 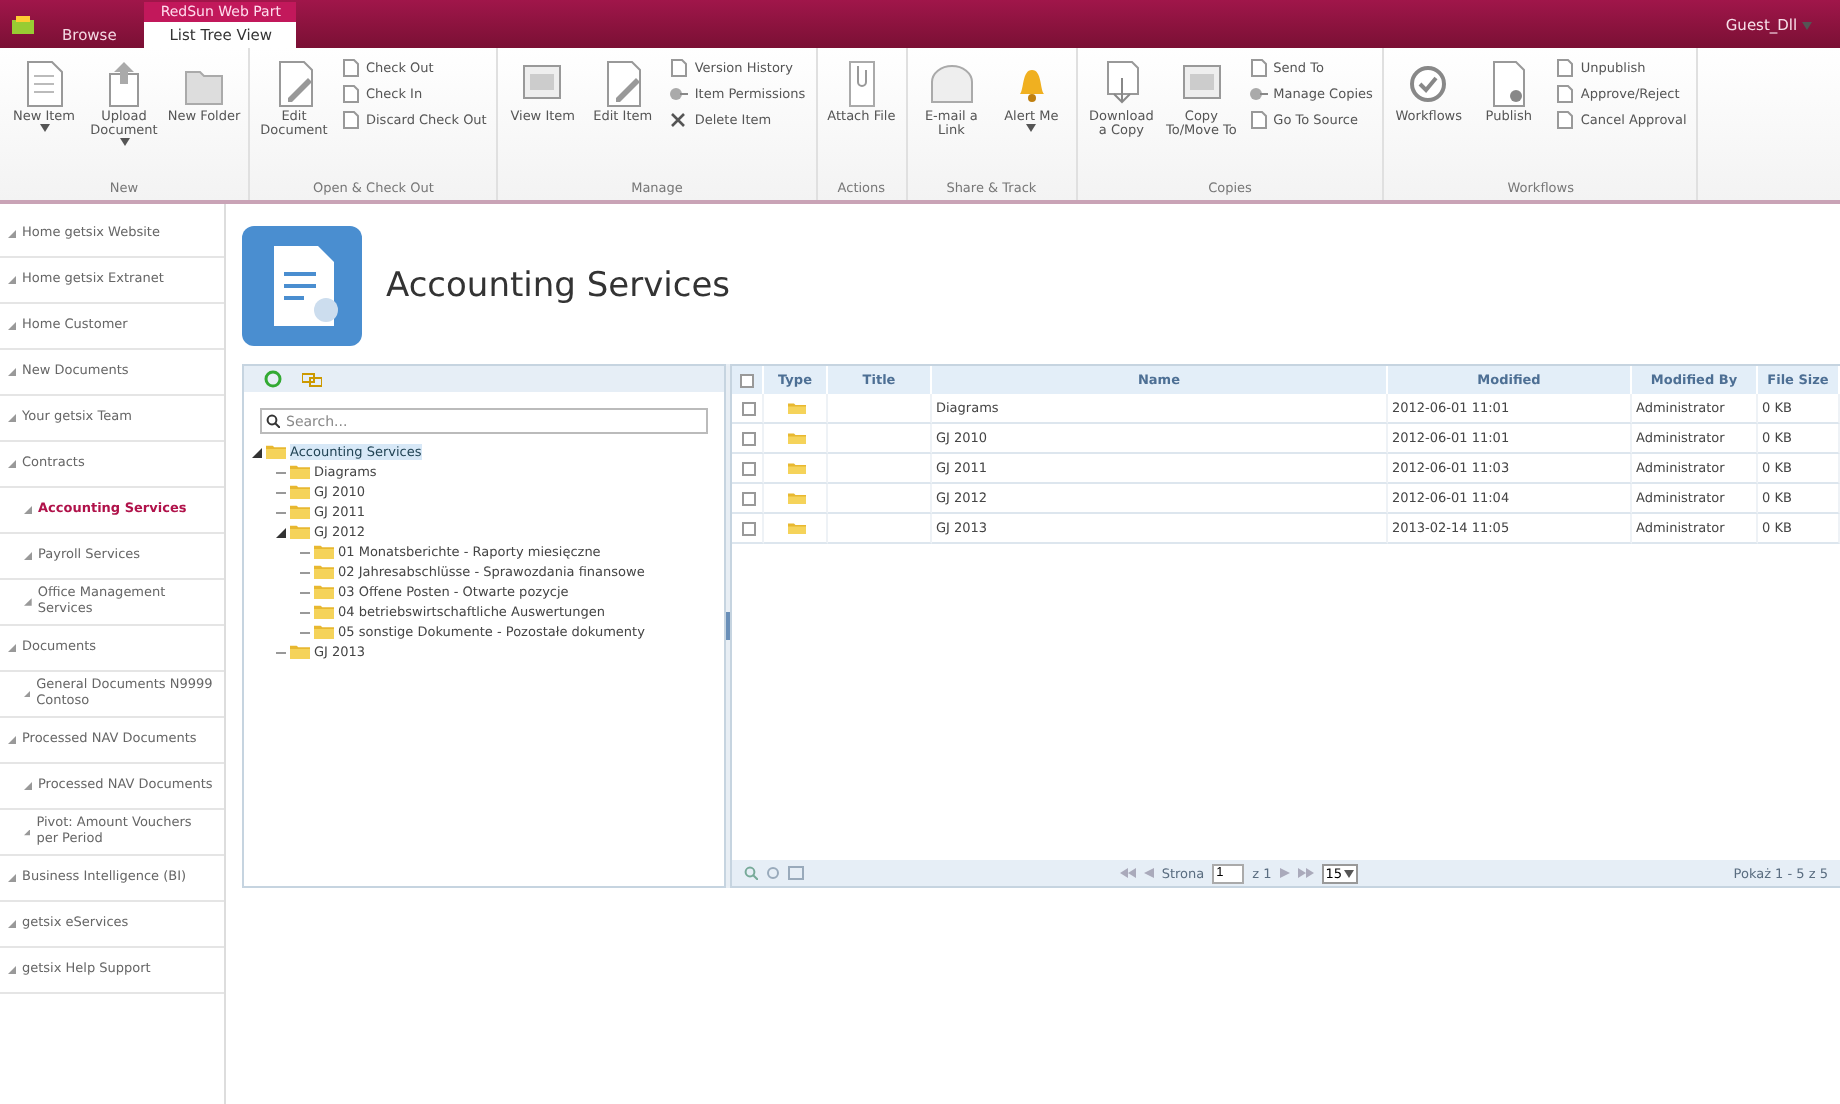 What do you see at coordinates (1127, 873) in the screenshot?
I see `first-page-icon` at bounding box center [1127, 873].